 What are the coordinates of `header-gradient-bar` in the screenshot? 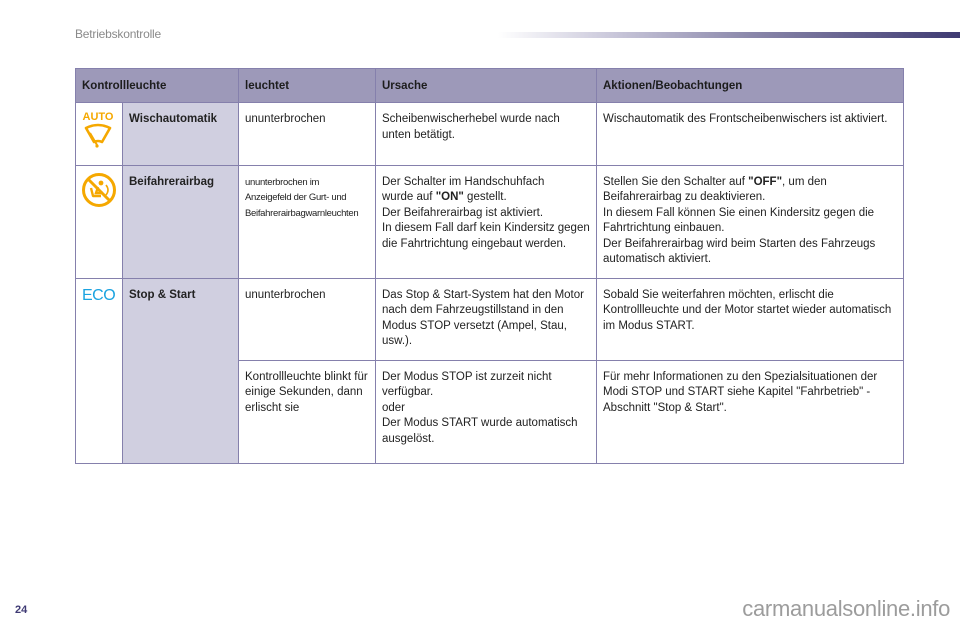 It's located at (729, 35).